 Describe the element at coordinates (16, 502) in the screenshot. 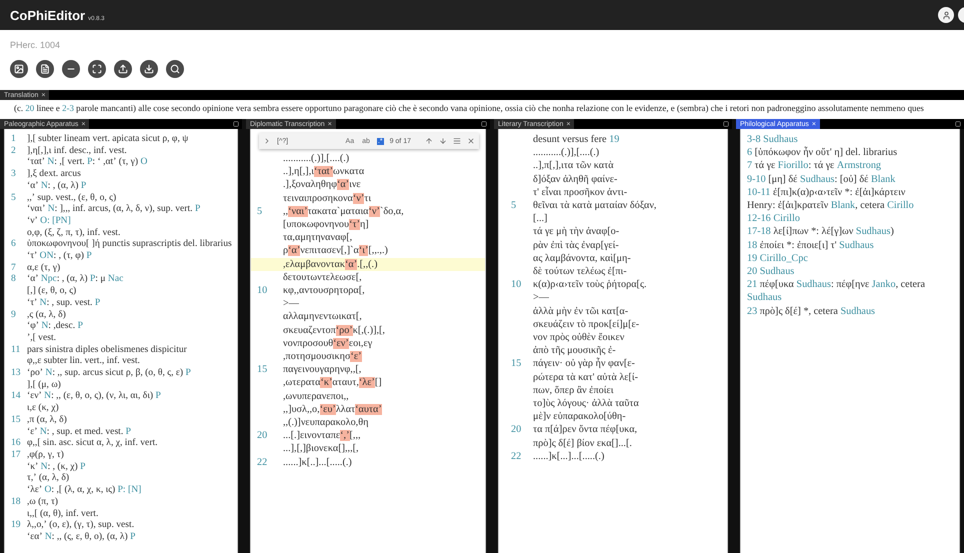

I see `line-number: 18` at that location.